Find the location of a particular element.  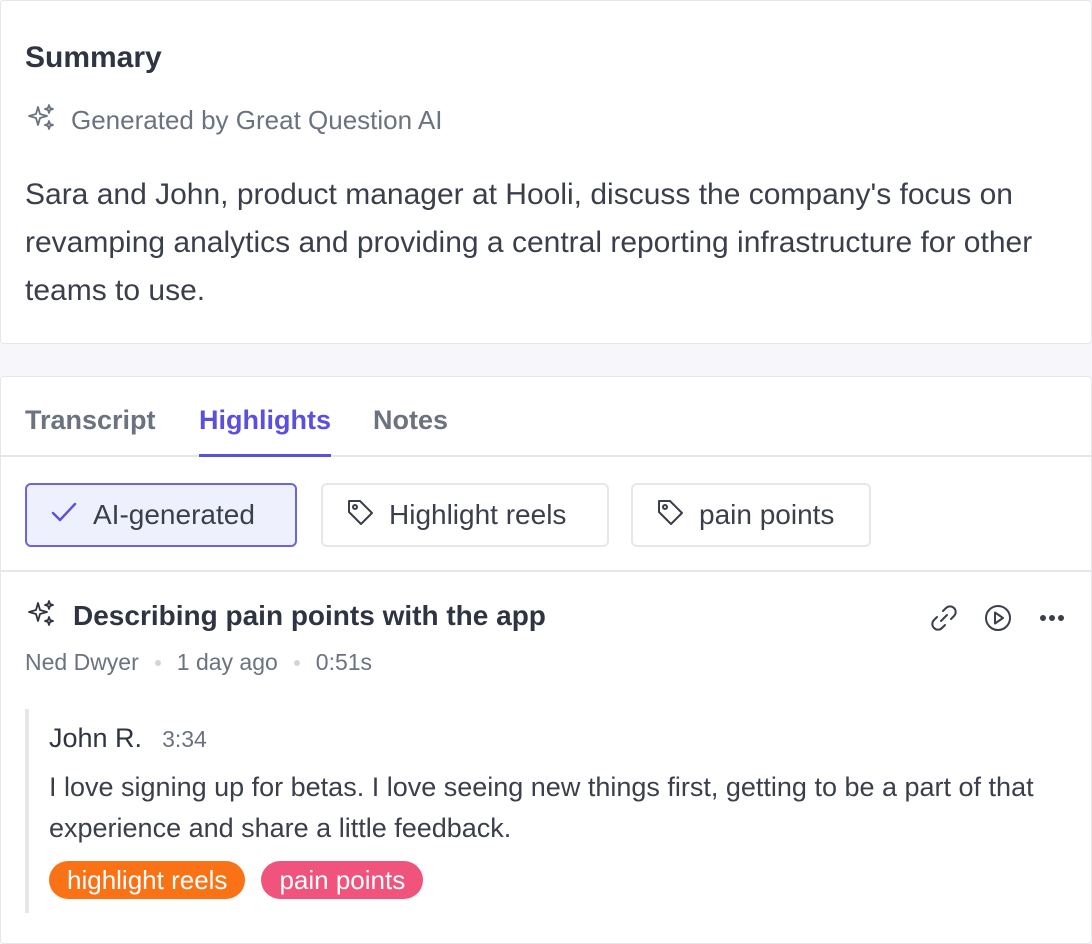

generated-by-text: Generated by Great Question AI is located at coordinates (257, 120).